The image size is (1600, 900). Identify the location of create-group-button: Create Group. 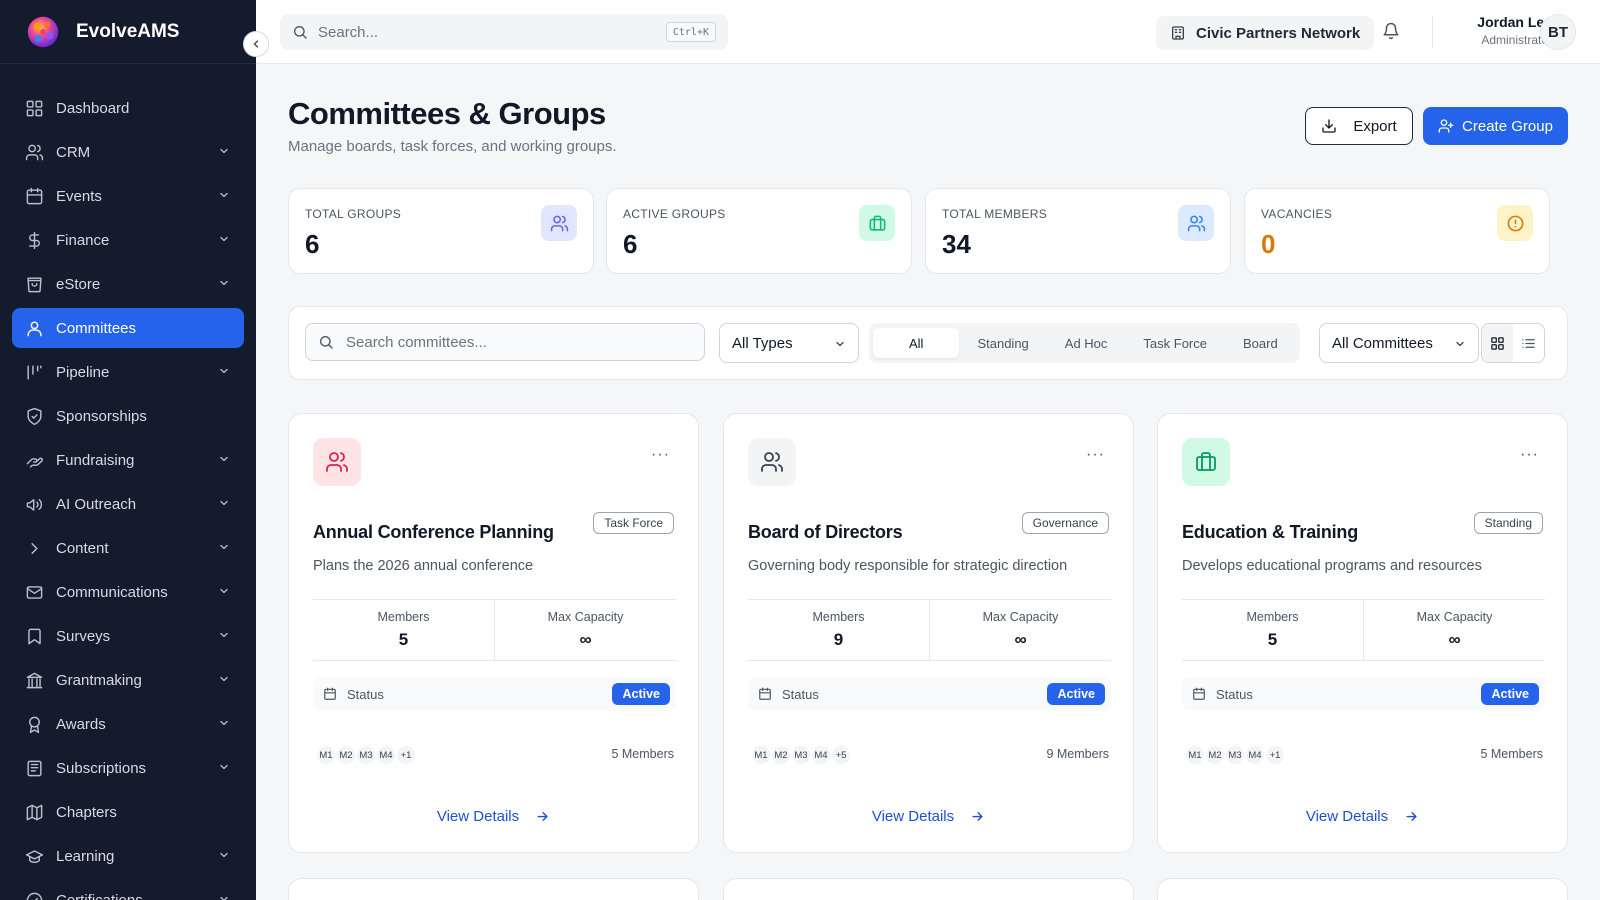
(1495, 126).